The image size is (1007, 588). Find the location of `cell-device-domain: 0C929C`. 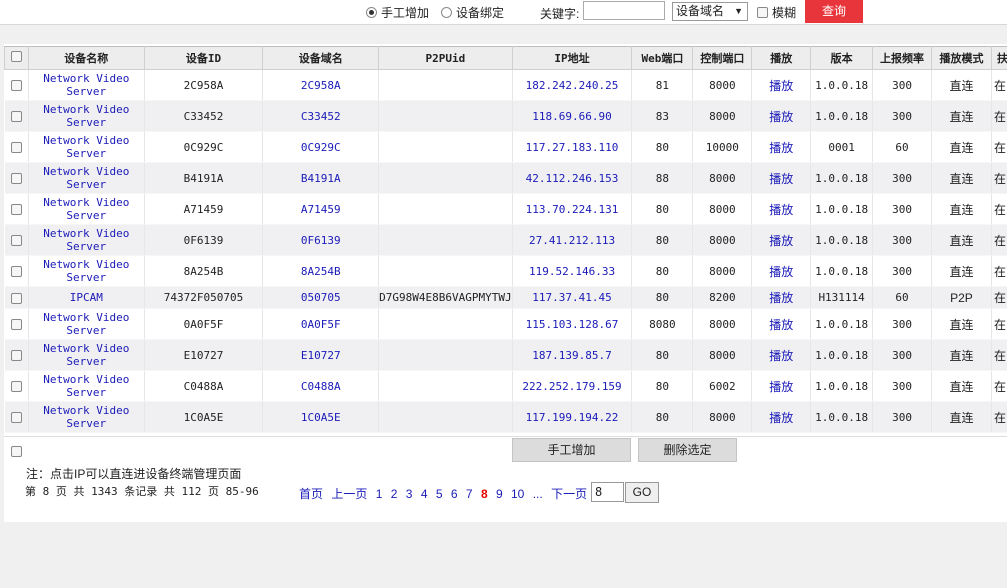

cell-device-domain: 0C929C is located at coordinates (321, 147).